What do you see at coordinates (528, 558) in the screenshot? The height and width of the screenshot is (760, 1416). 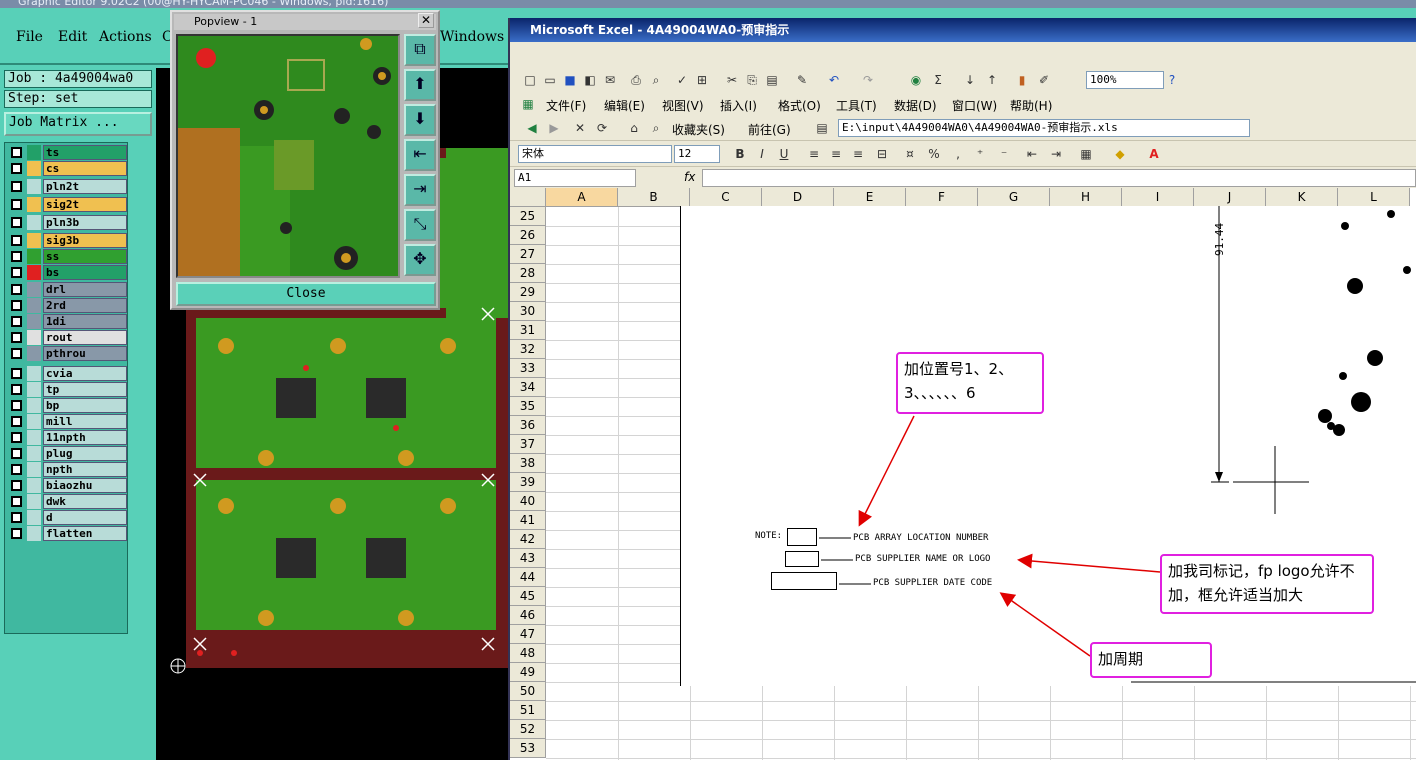 I see `row-header: 43` at bounding box center [528, 558].